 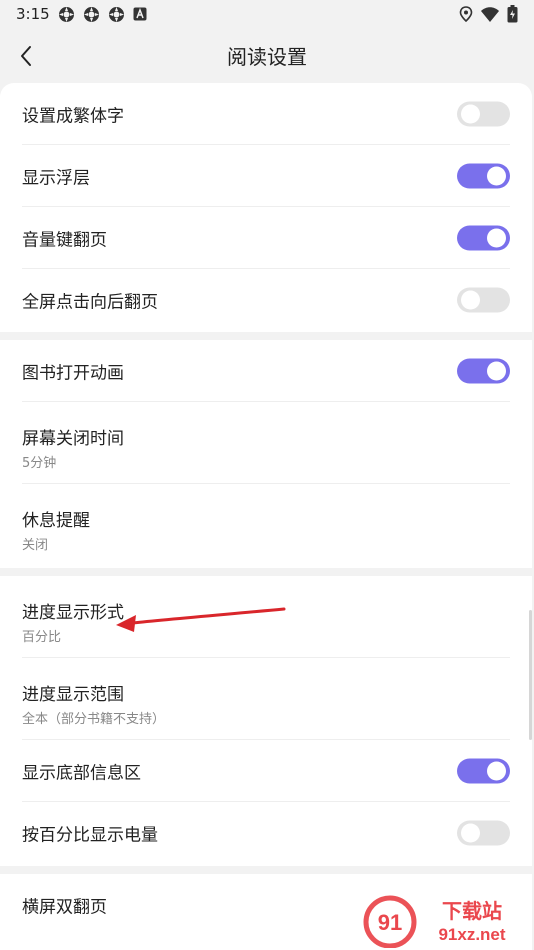 What do you see at coordinates (81, 773) in the screenshot?
I see `setting-label: 显示底部信息区` at bounding box center [81, 773].